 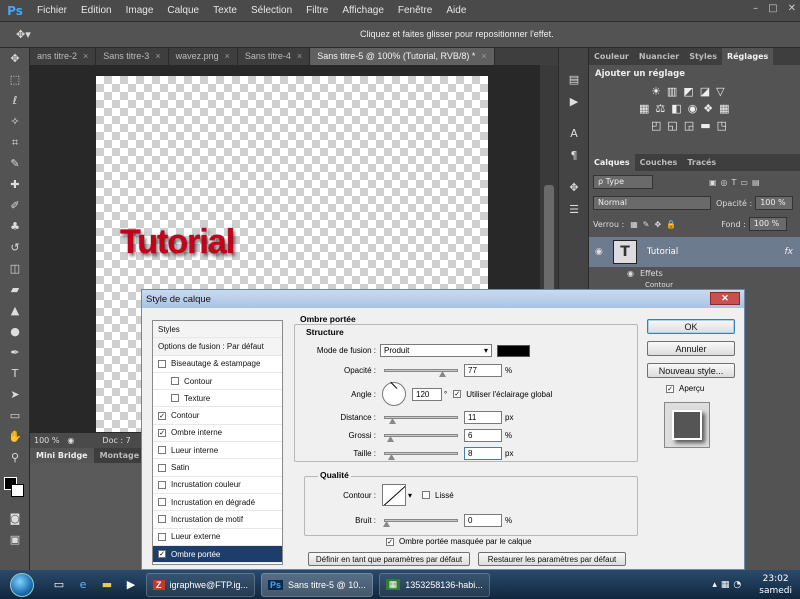 I want to click on blur-tool-icon: ▲, so click(x=15, y=310).